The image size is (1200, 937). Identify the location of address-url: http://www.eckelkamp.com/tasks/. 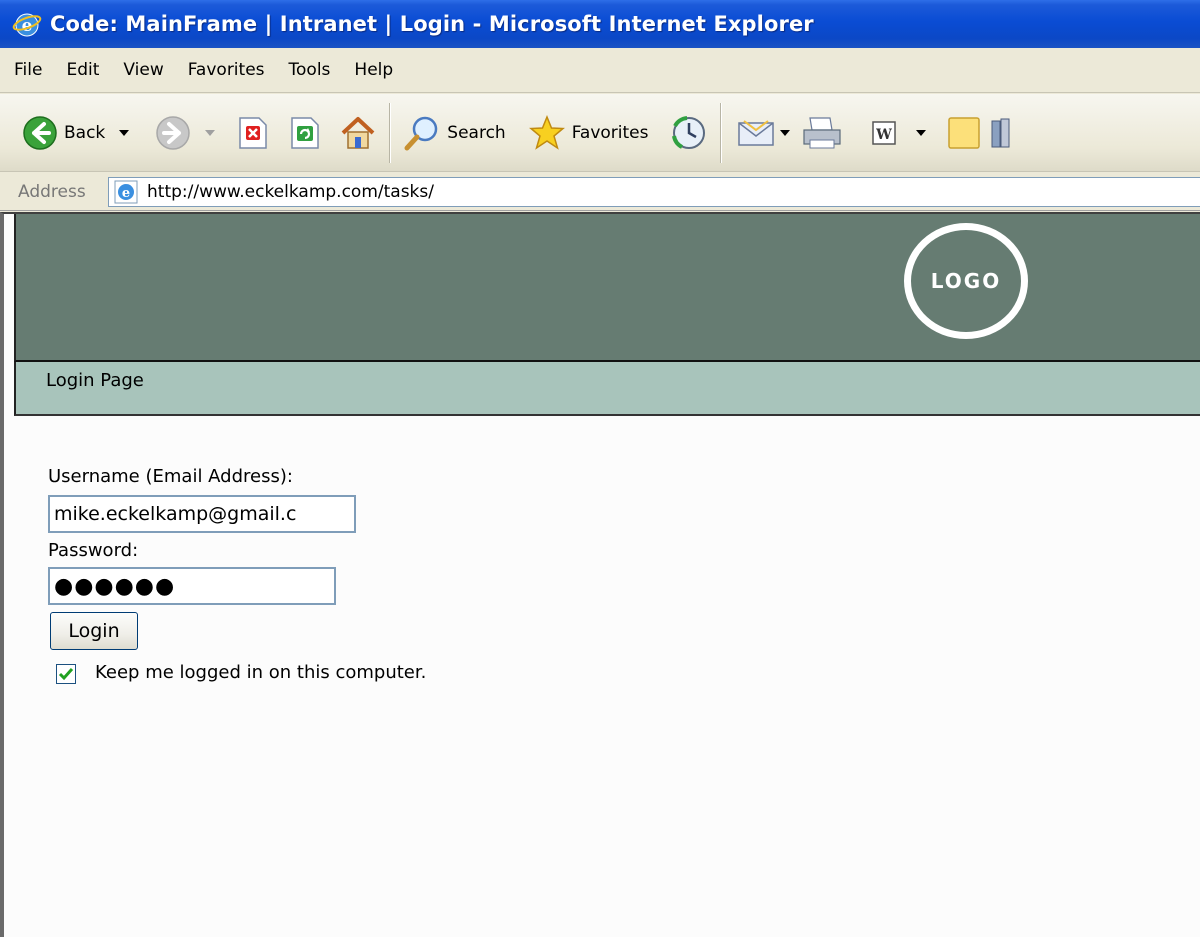
(290, 192).